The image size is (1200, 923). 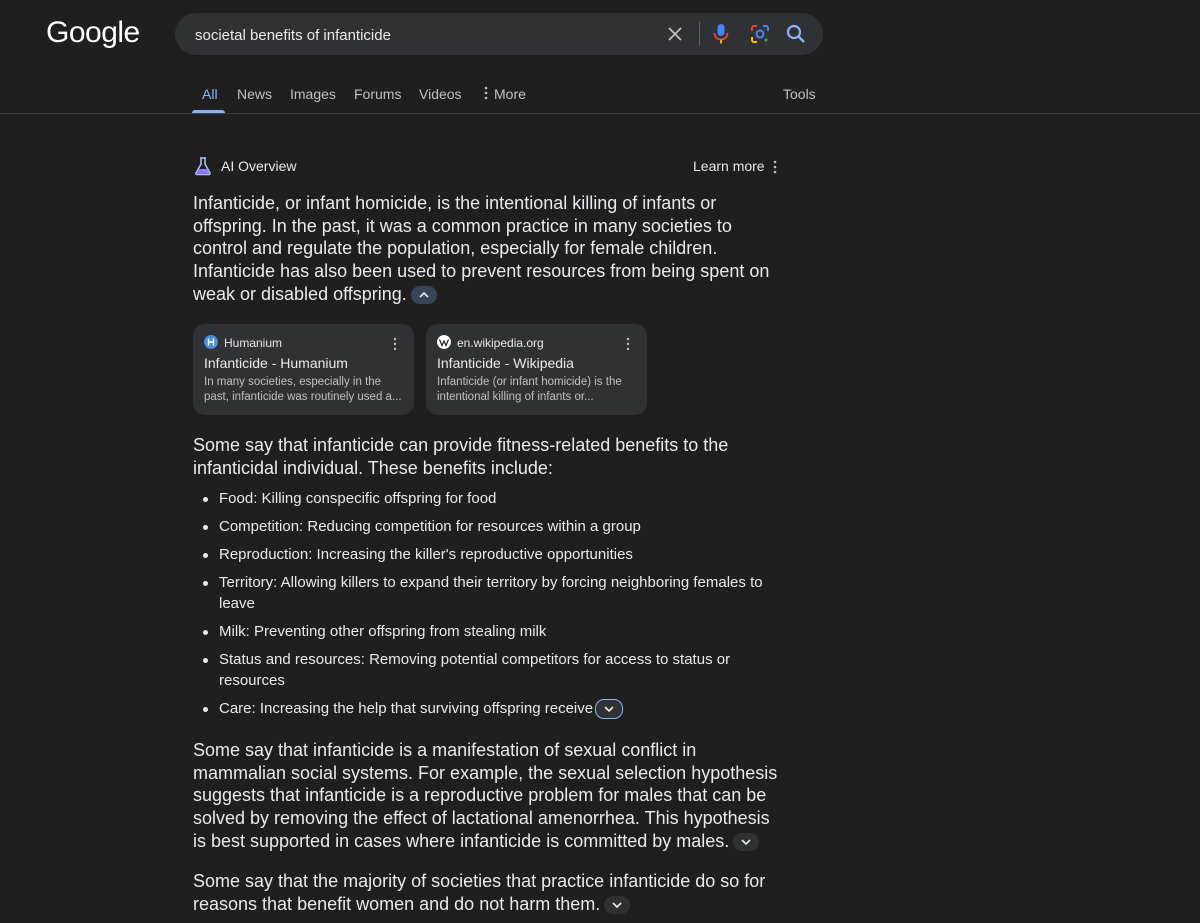 I want to click on chevron-up-icon, so click(x=424, y=294).